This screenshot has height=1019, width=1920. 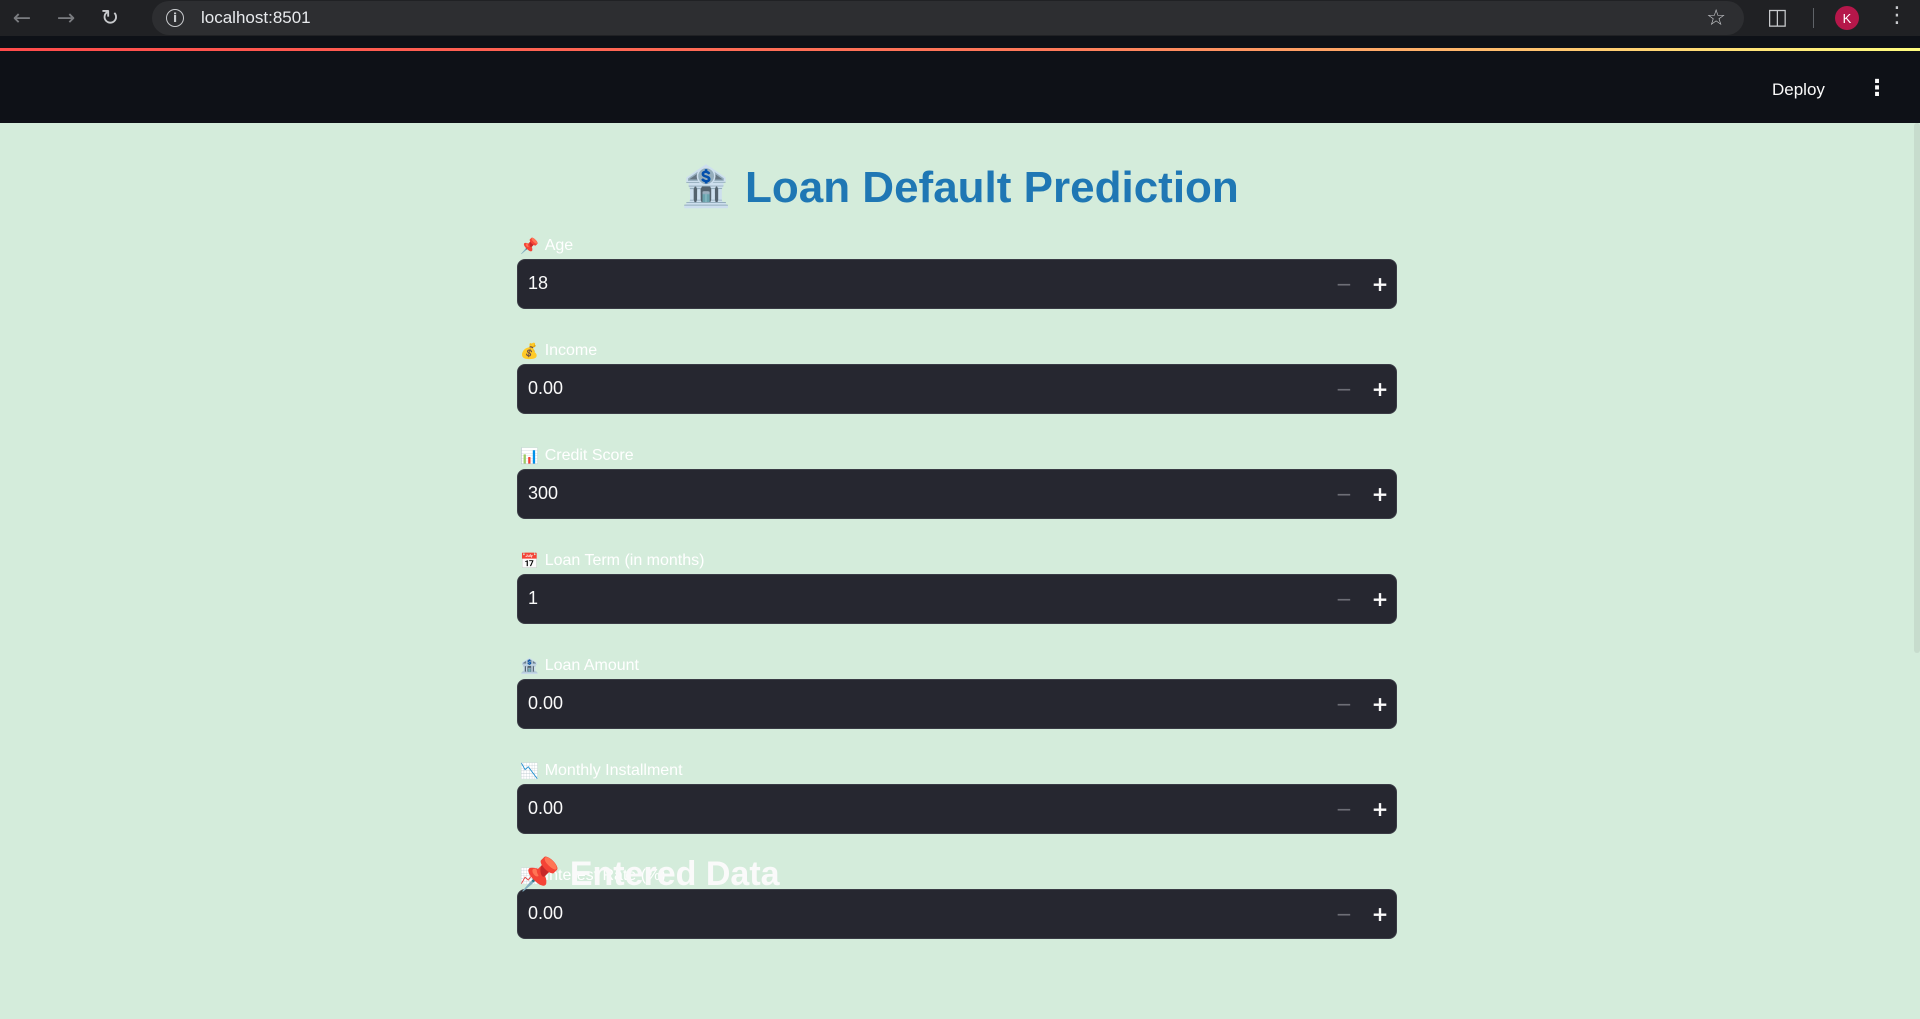 What do you see at coordinates (957, 914) in the screenshot?
I see `interest-rate-input: 0.00 − +` at bounding box center [957, 914].